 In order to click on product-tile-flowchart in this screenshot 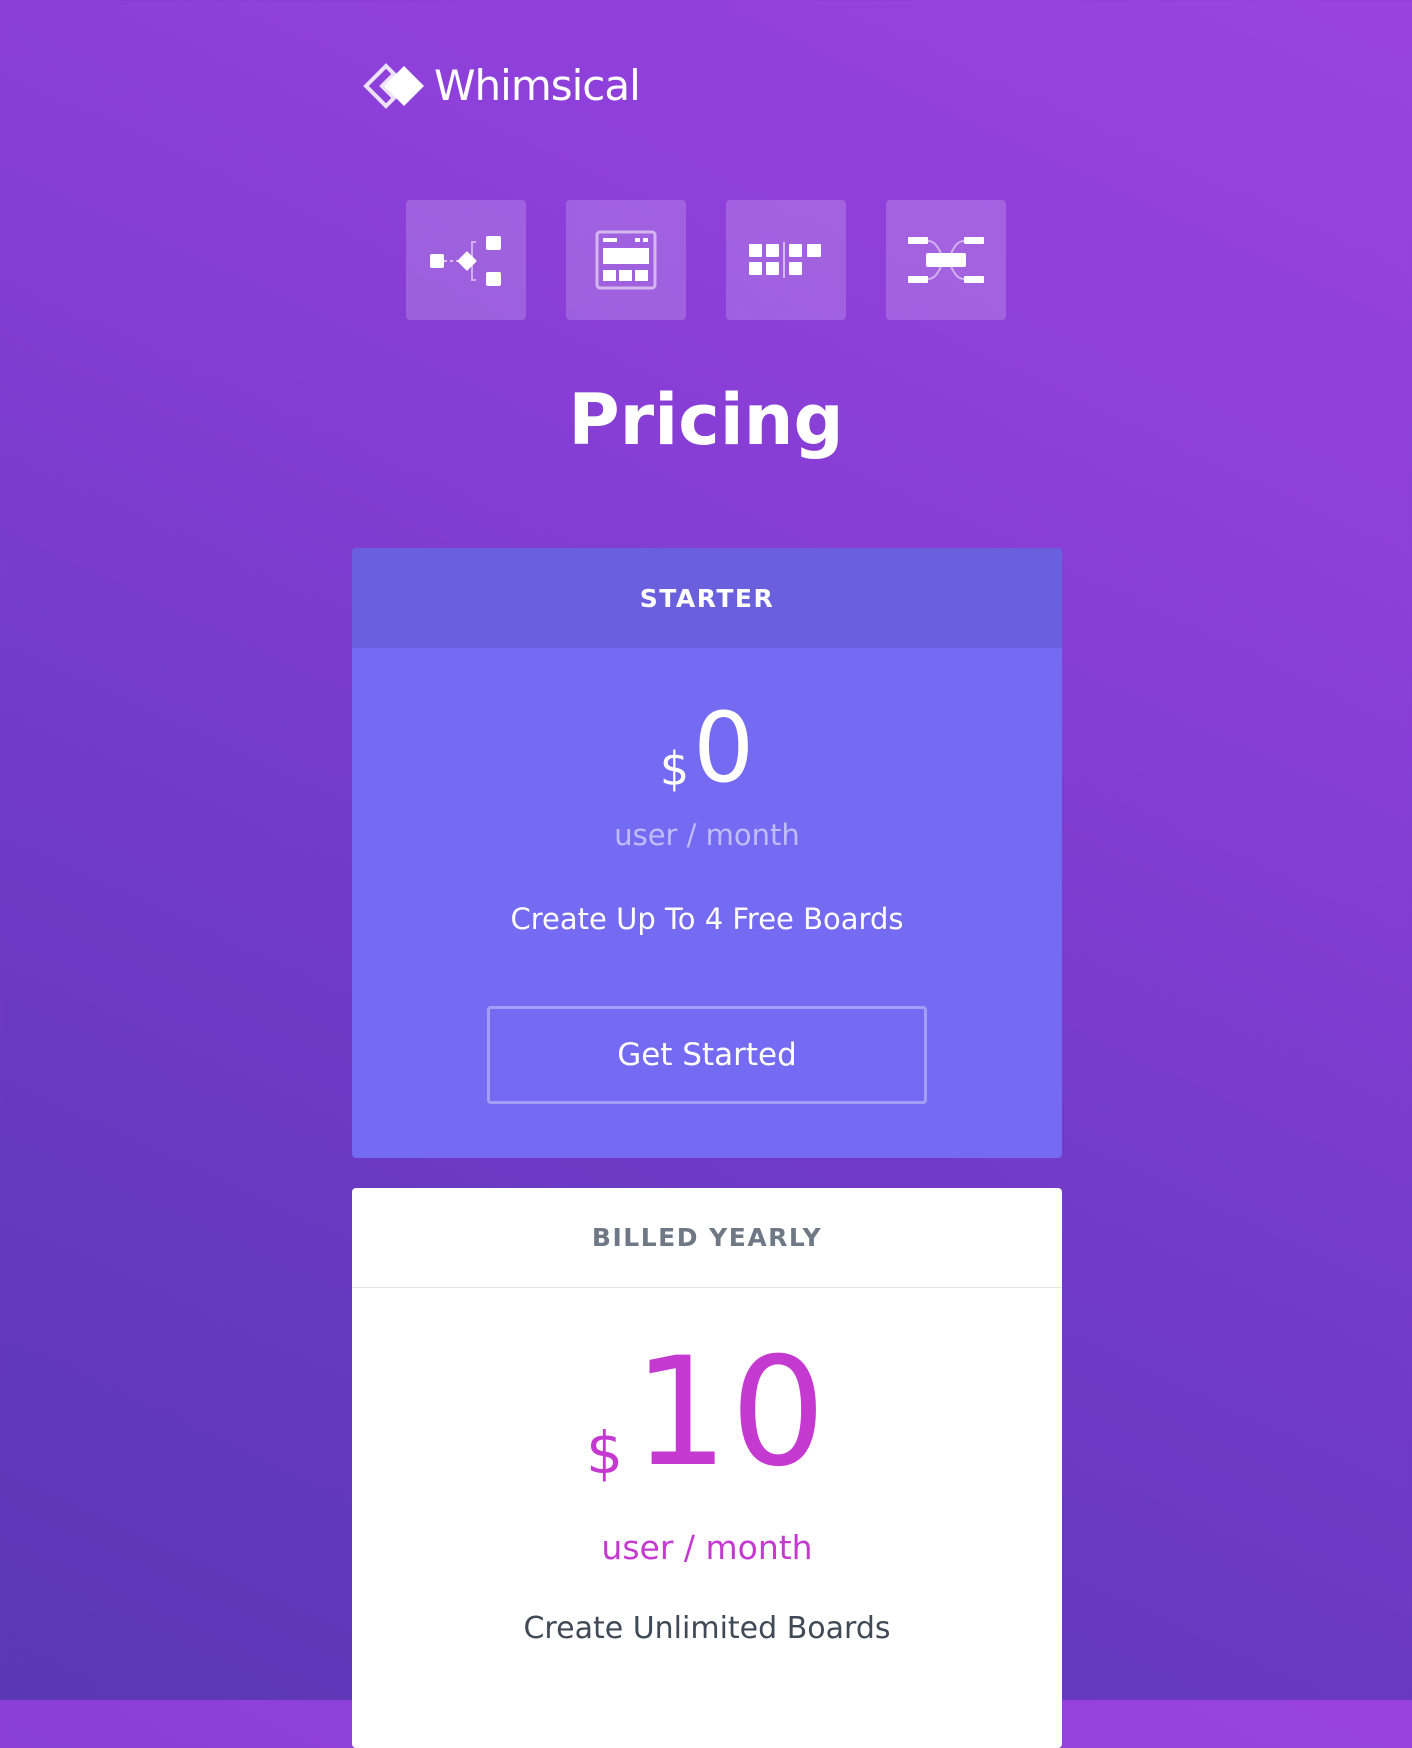, I will do `click(466, 260)`.